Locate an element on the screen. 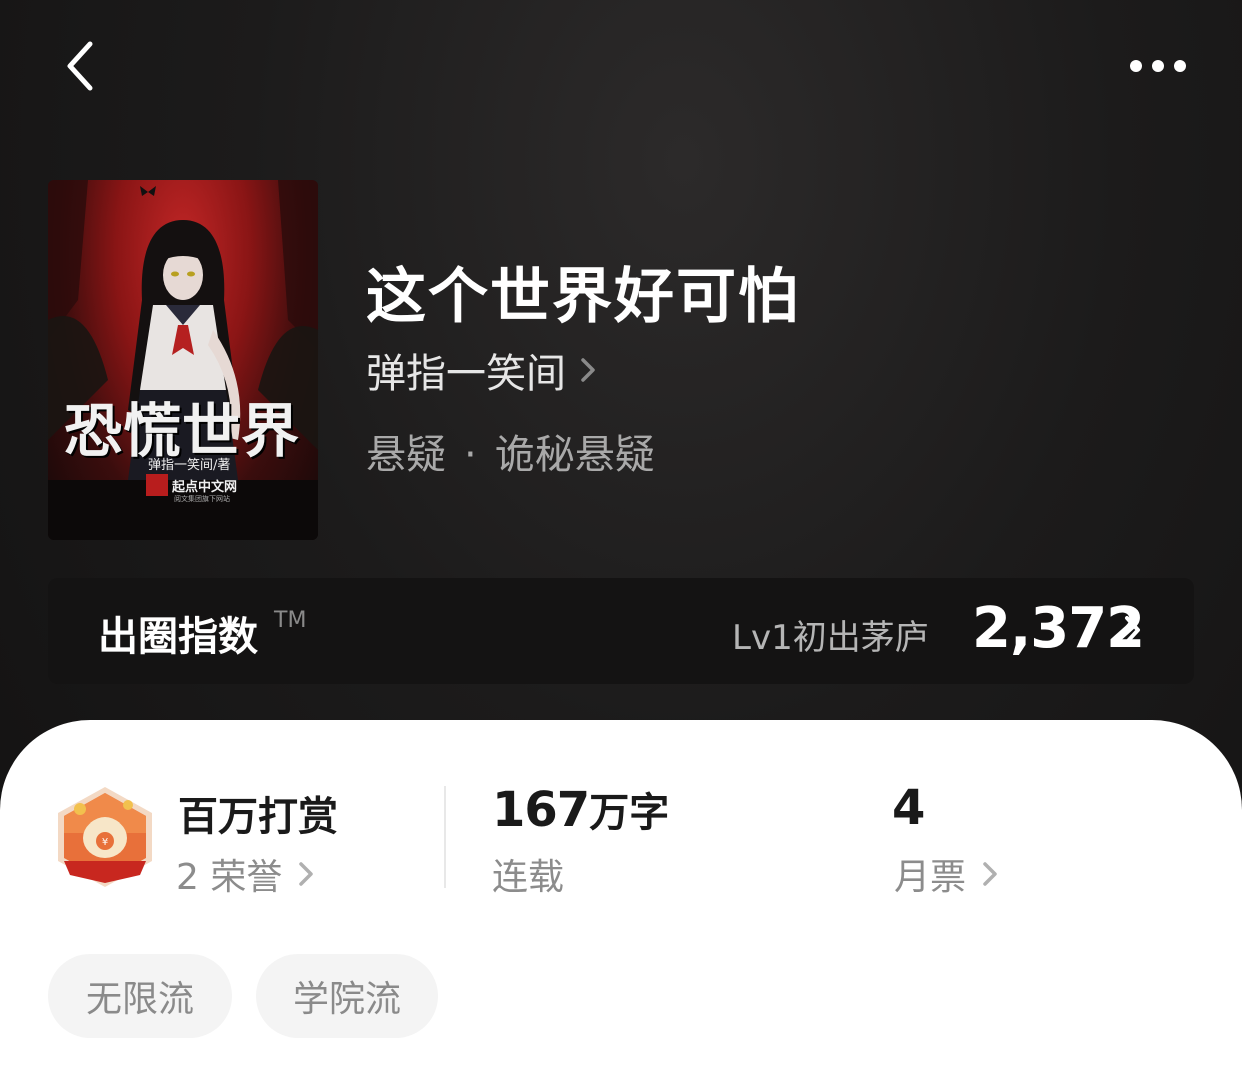 The image size is (1242, 1069). monthly-ticket-count: 4 is located at coordinates (908, 808).